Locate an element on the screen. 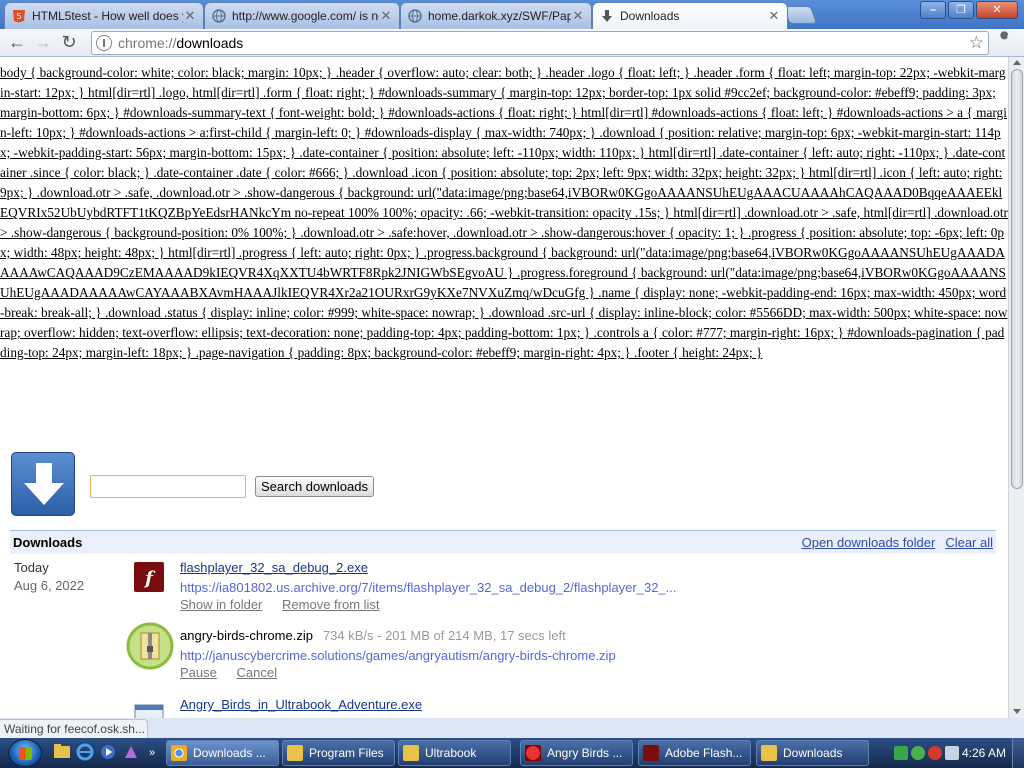 The height and width of the screenshot is (768, 1024). tab-google: http://www.google.com/ is no ✕ is located at coordinates (302, 15).